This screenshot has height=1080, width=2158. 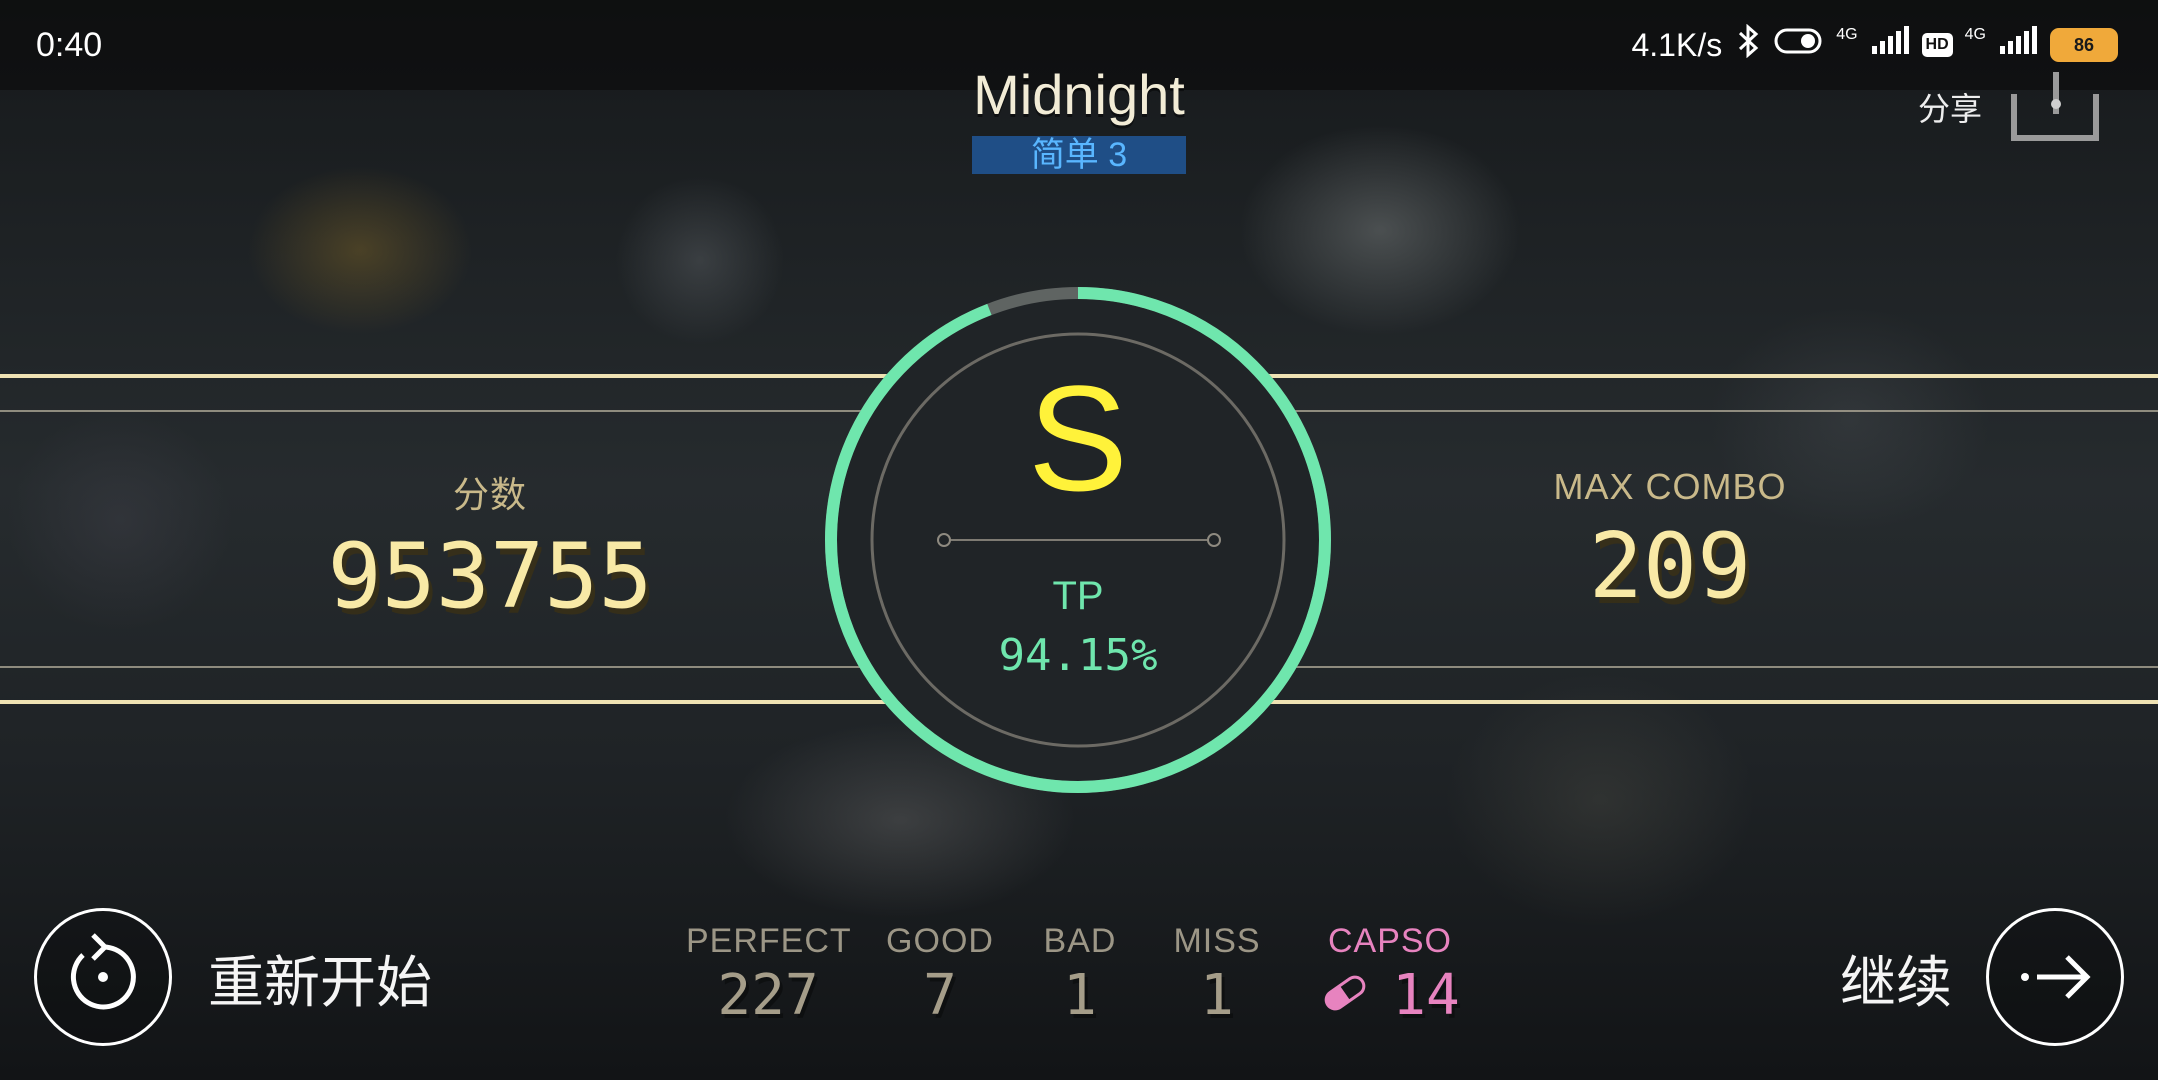 What do you see at coordinates (489, 494) in the screenshot?
I see `score-label: 分数` at bounding box center [489, 494].